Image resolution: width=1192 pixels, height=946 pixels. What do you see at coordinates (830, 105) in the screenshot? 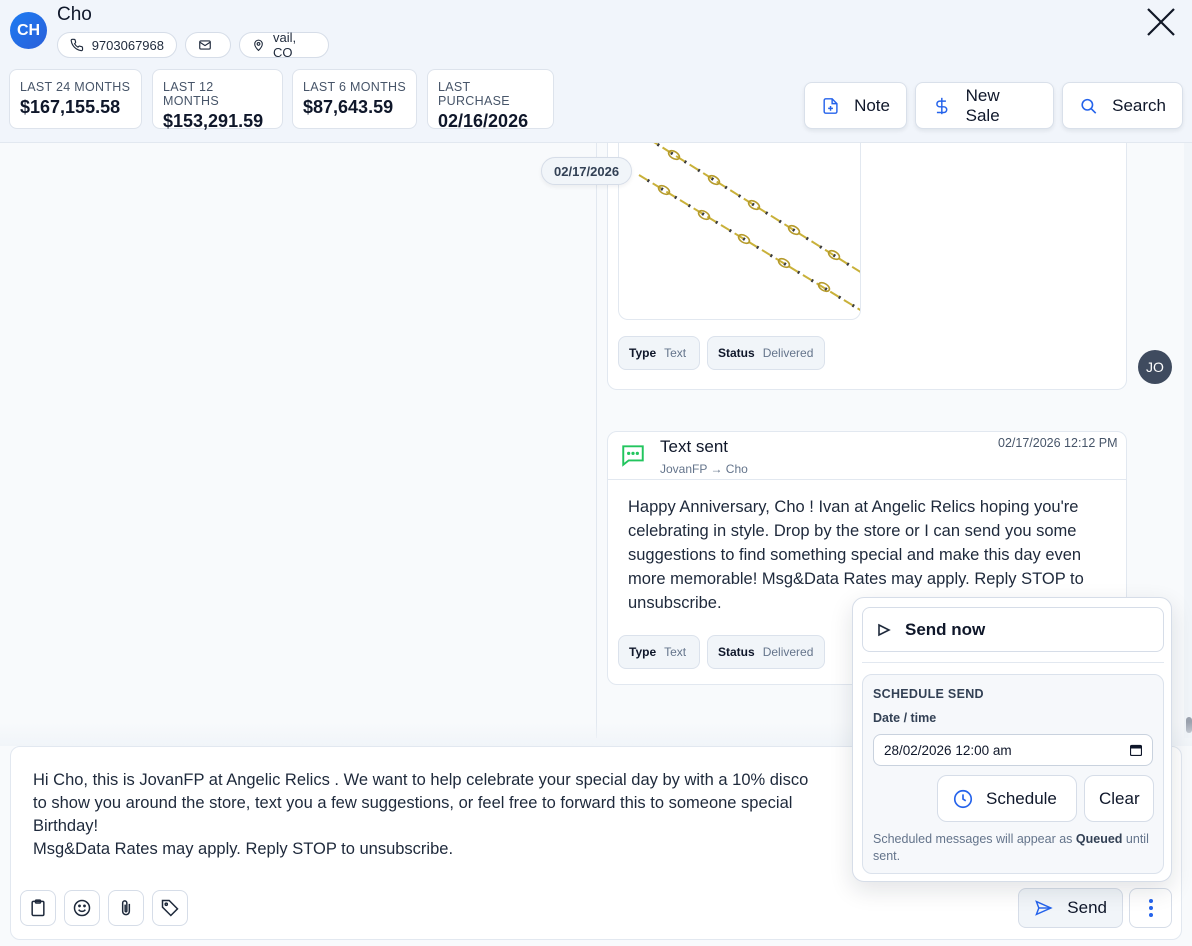
I see `file-plus-icon` at bounding box center [830, 105].